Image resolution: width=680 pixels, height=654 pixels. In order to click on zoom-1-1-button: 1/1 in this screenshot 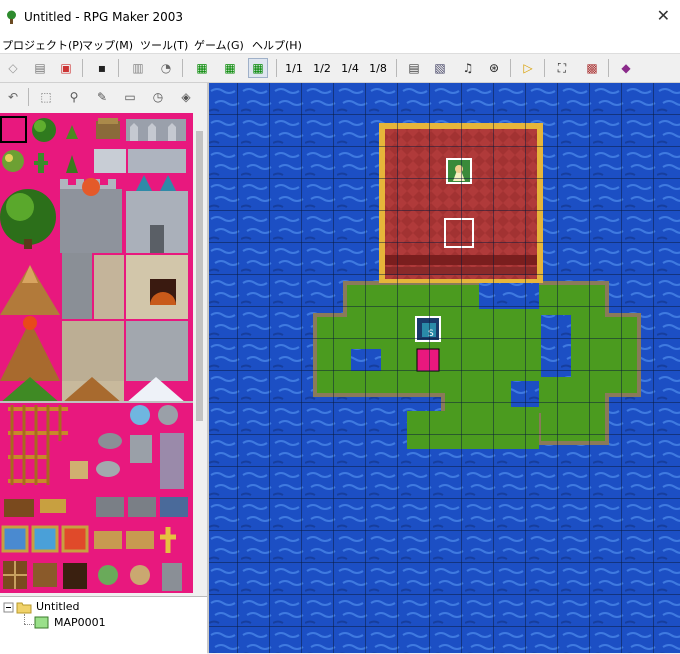, I will do `click(294, 68)`.